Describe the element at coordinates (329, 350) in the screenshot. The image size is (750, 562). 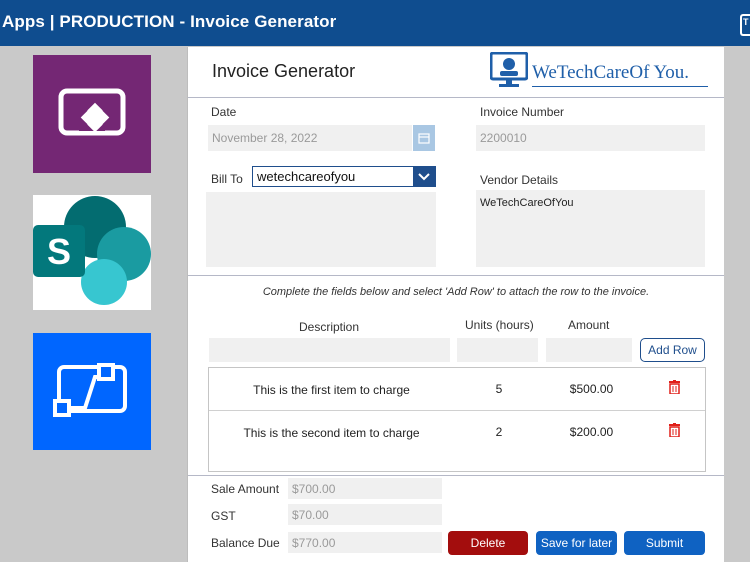
I see `description-input` at that location.